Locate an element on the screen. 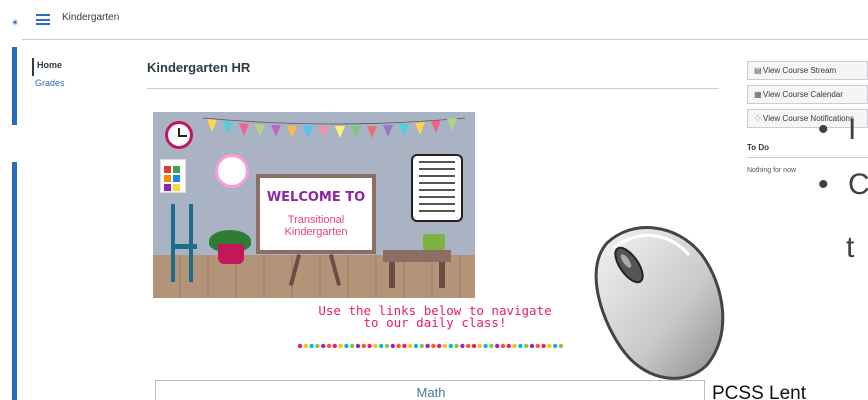 Image resolution: width=868 pixels, height=400 pixels. dotted-divider is located at coordinates (430, 346).